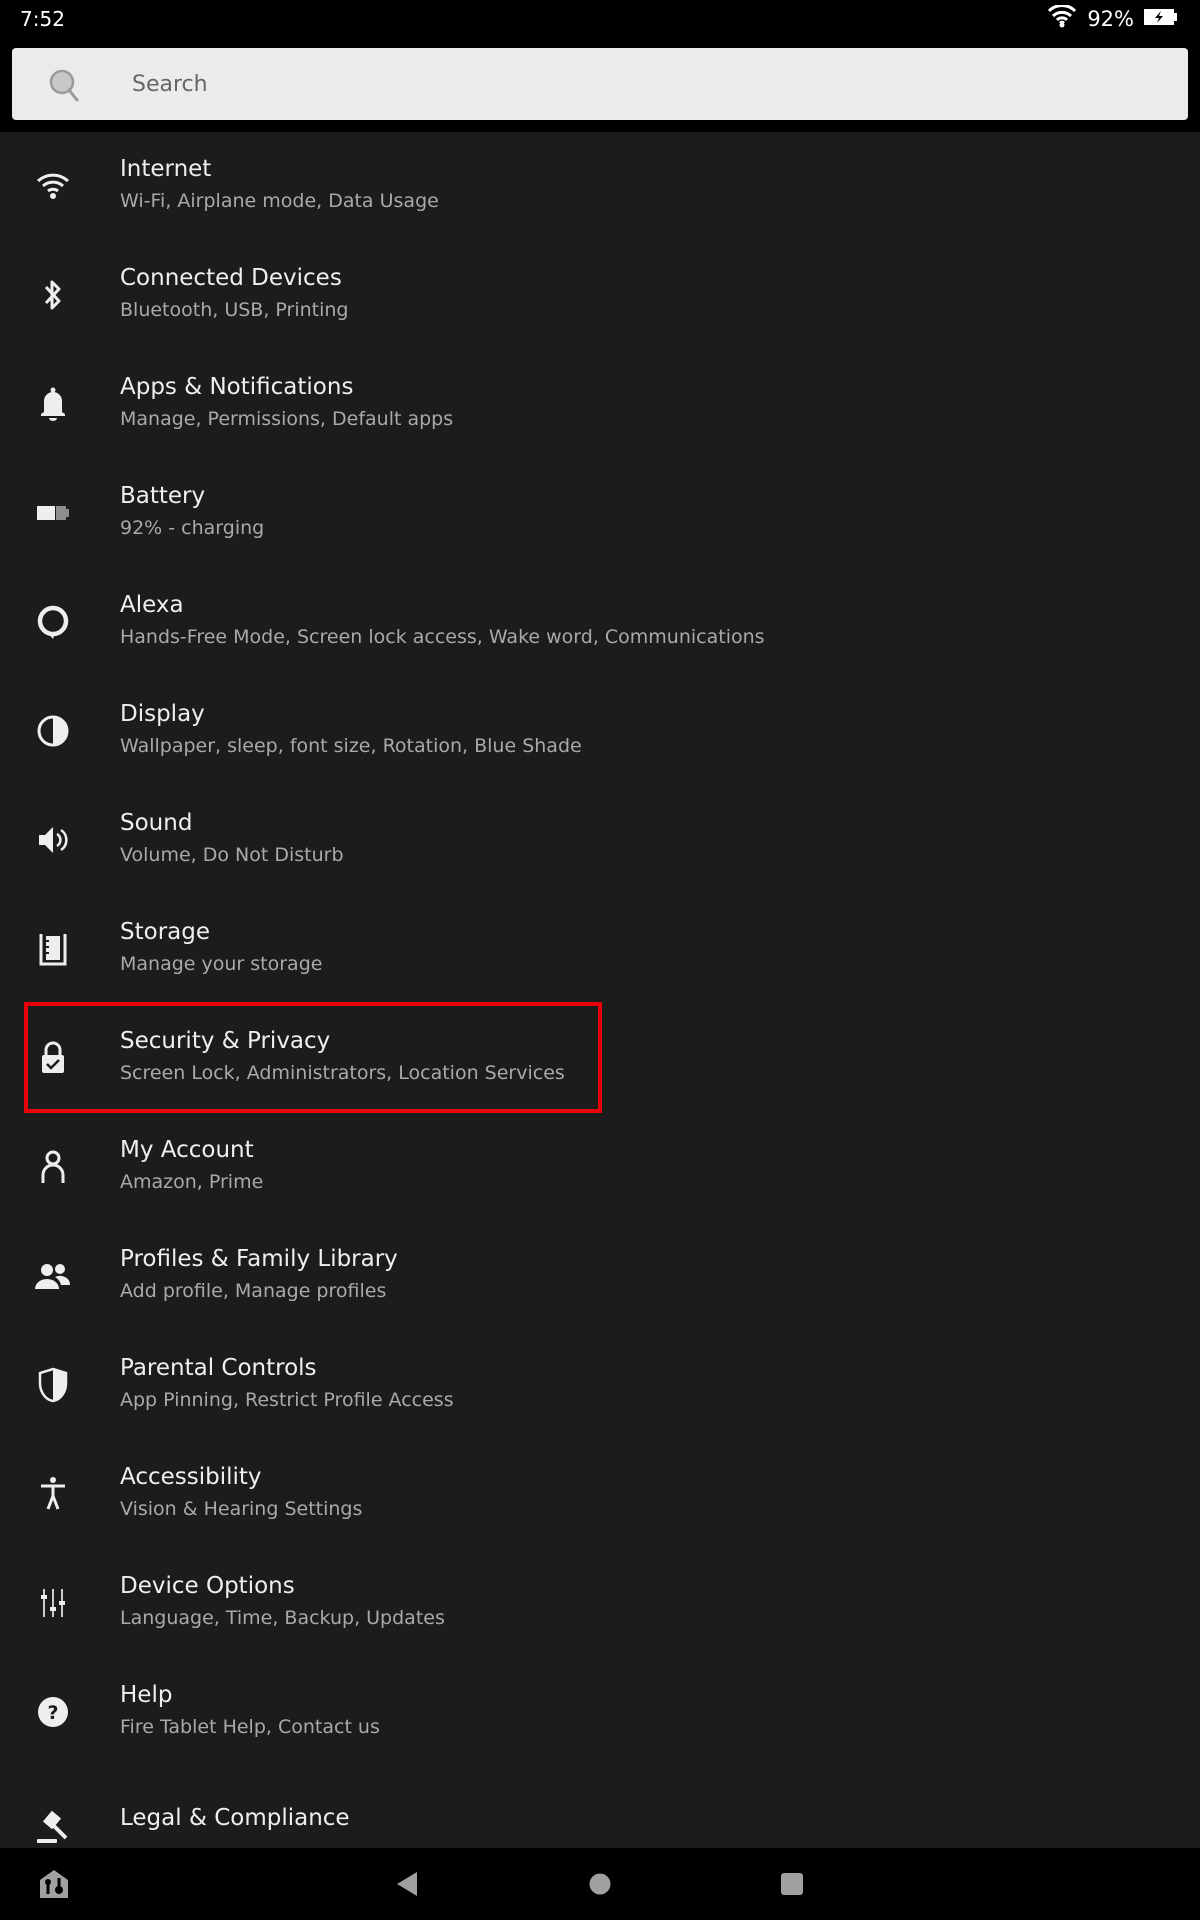  Describe the element at coordinates (287, 1400) in the screenshot. I see `item-subtitle: App Pinning, Restrict Profile Access` at that location.